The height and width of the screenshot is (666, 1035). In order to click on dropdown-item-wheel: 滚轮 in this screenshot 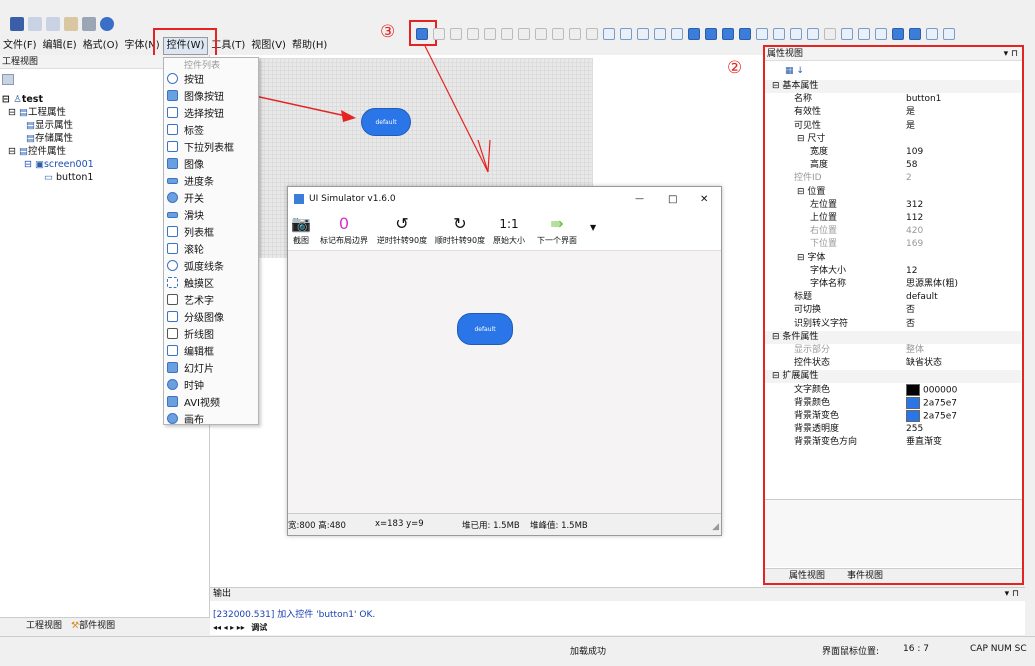, I will do `click(211, 248)`.